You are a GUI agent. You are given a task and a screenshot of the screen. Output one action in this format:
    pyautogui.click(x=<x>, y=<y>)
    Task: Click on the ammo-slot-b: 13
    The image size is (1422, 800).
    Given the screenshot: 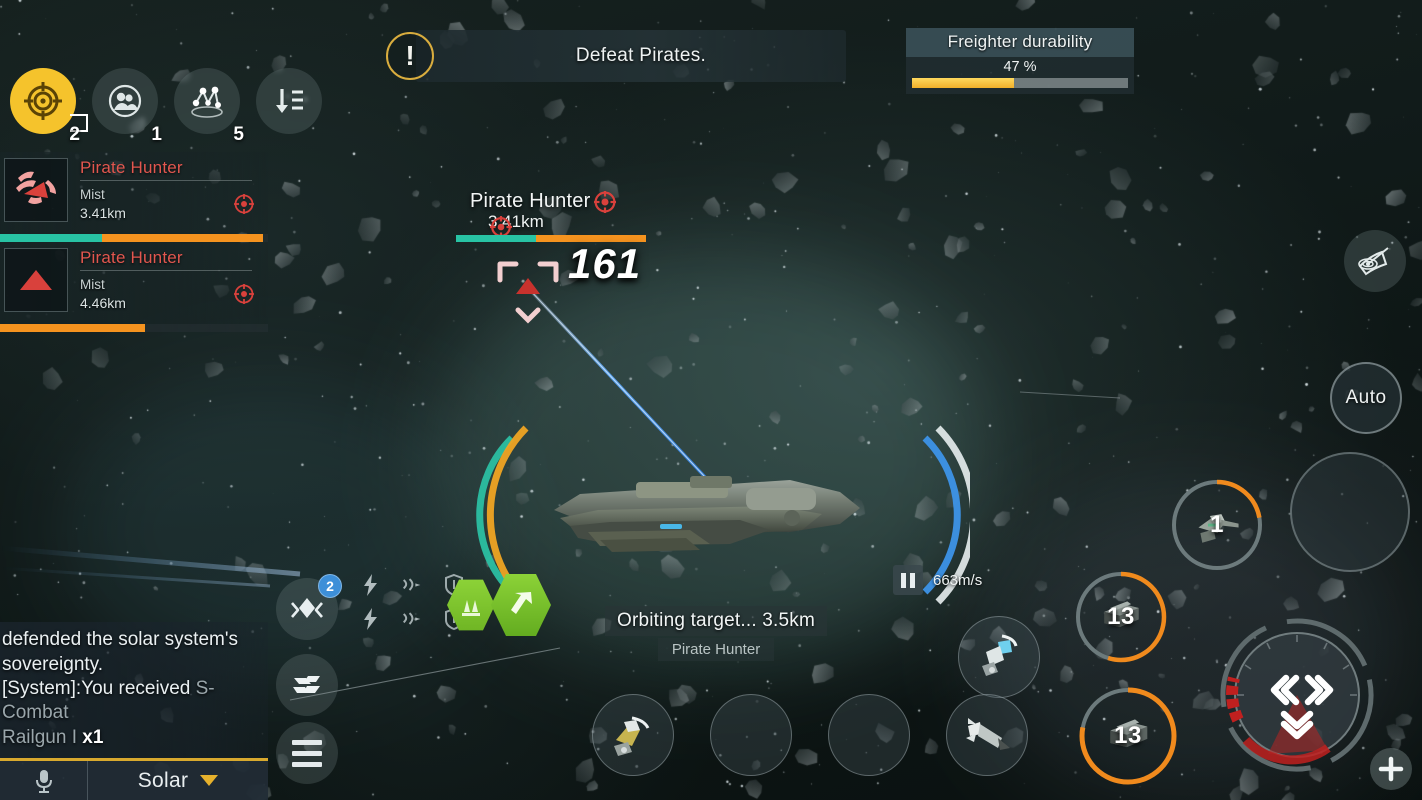 What is the action you would take?
    pyautogui.click(x=1128, y=736)
    